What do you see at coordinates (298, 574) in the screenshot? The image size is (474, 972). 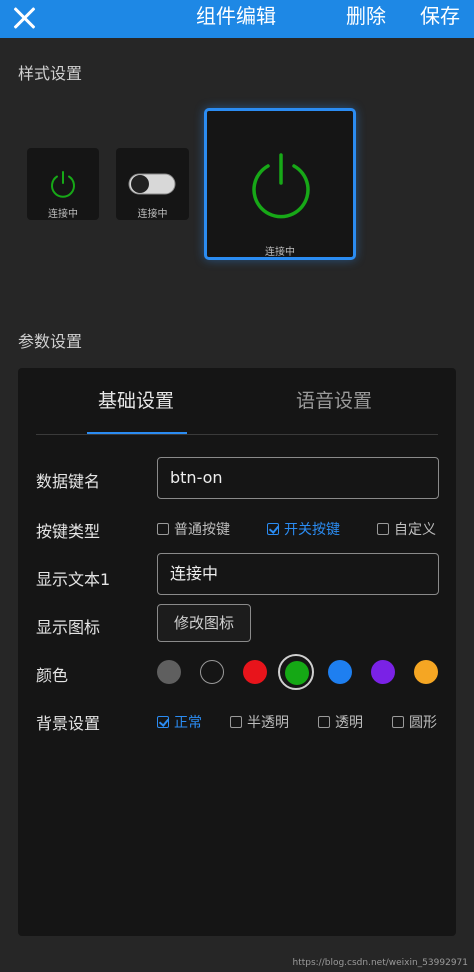 I see `display-text-input: 连接中` at bounding box center [298, 574].